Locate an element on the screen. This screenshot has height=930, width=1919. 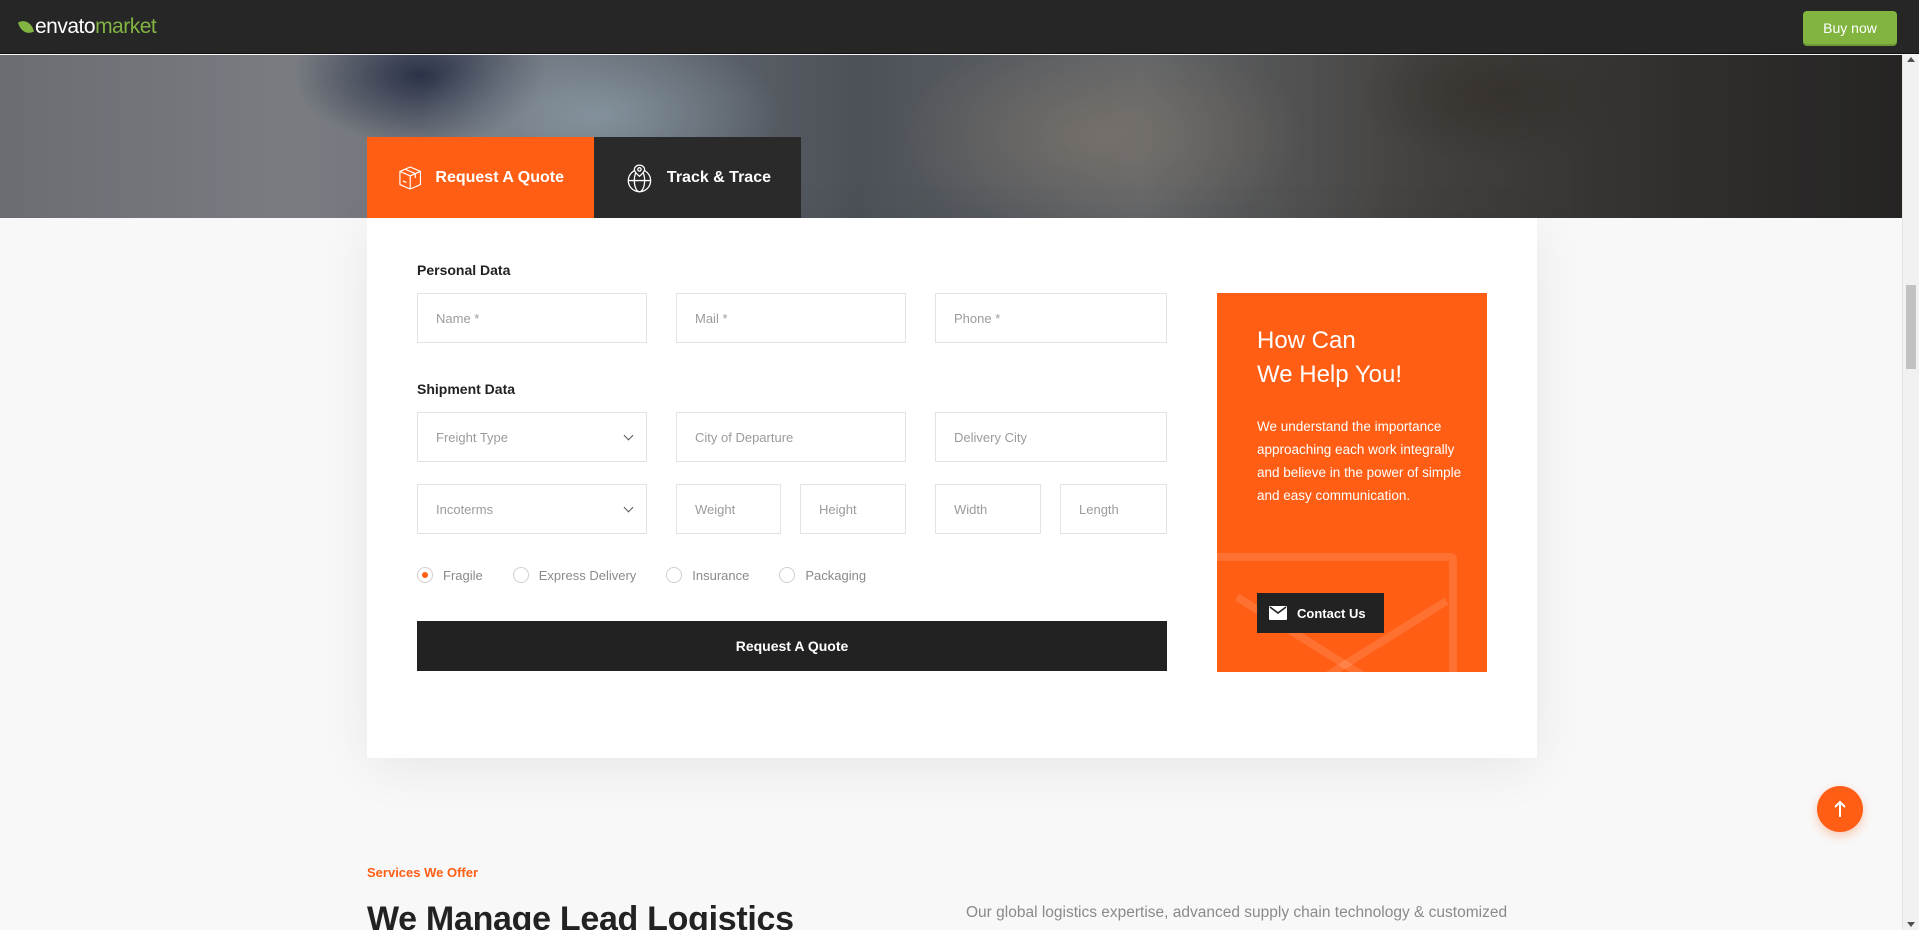
arrow-up-icon is located at coordinates (1840, 808).